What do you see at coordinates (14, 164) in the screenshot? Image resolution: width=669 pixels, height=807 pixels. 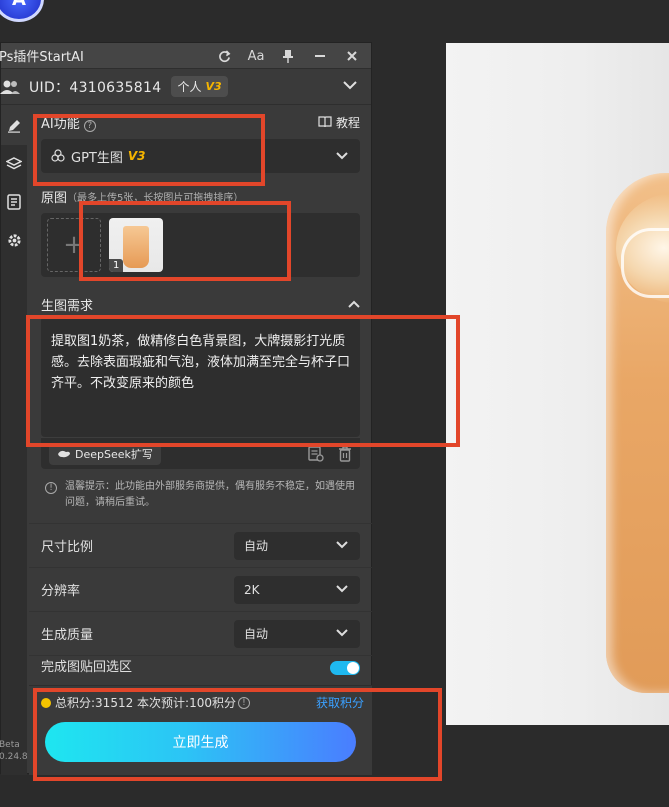 I see `layers-icon` at bounding box center [14, 164].